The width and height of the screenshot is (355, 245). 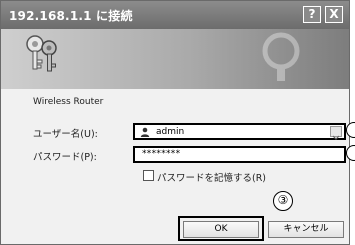 I want to click on window-title: 192.168.1.1 に接続, so click(x=71, y=16).